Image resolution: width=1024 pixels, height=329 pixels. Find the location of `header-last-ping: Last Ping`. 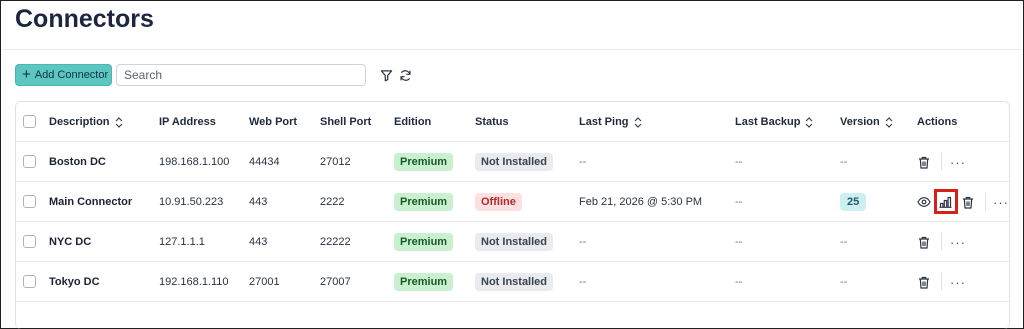

header-last-ping: Last Ping is located at coordinates (610, 122).